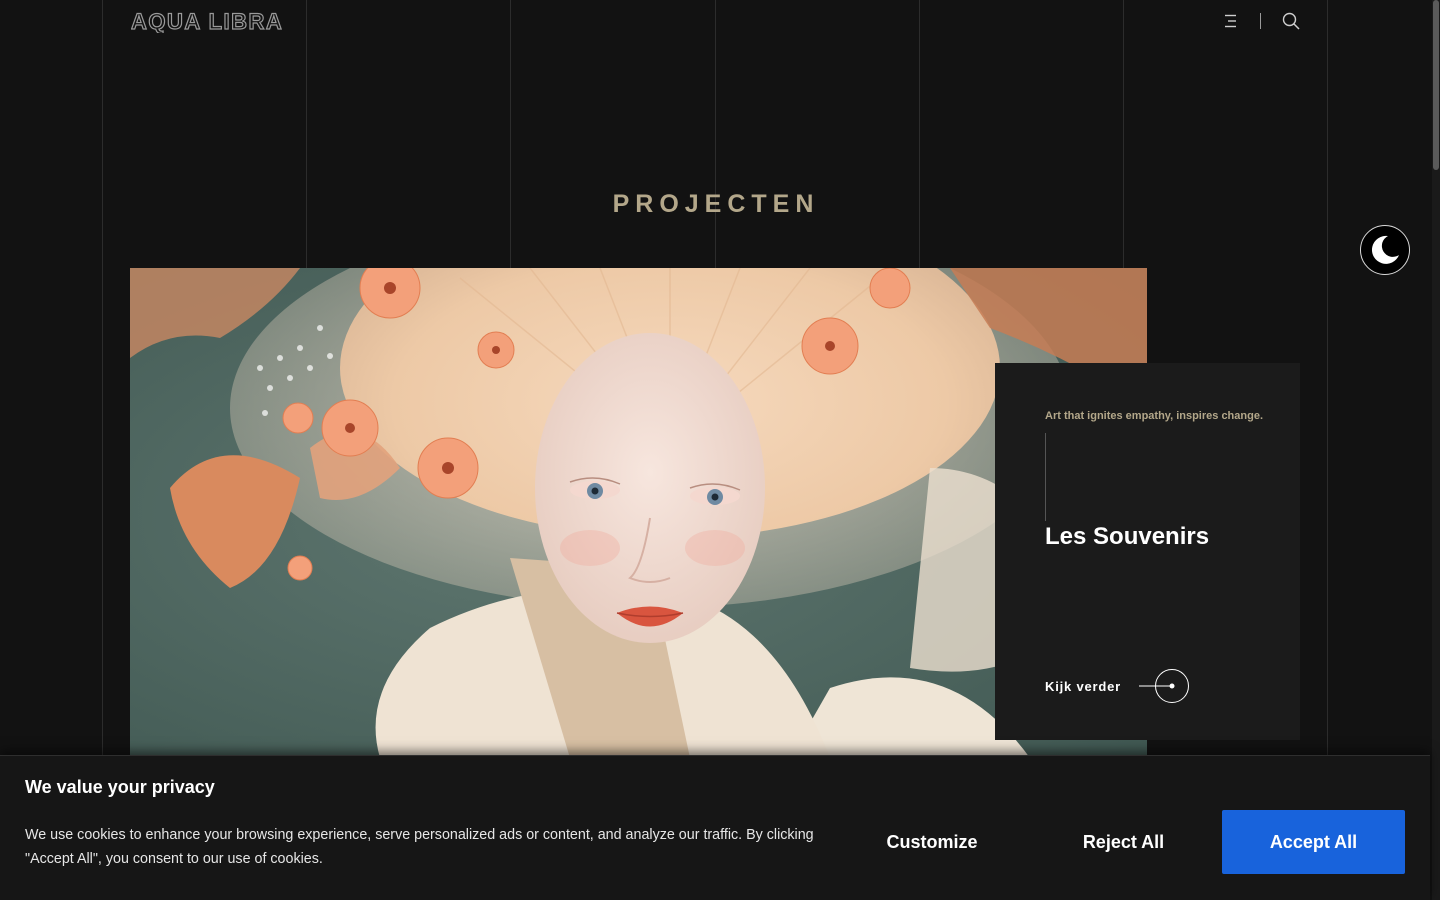 This screenshot has height=900, width=1440. I want to click on card-title: Les Souvenirs, so click(1127, 536).